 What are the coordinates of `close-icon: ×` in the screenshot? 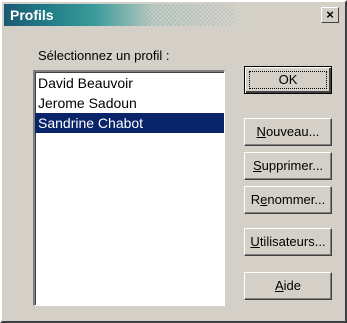 It's located at (330, 14).